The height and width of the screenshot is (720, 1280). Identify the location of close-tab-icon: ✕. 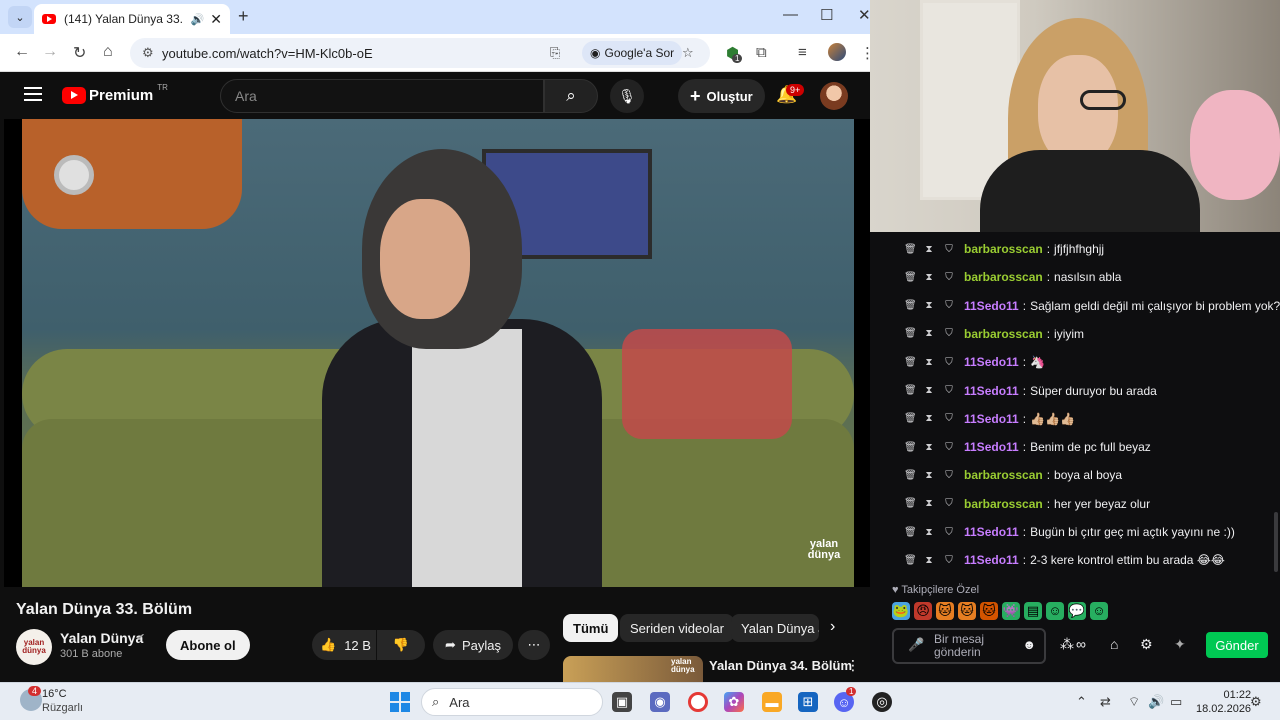
(216, 19).